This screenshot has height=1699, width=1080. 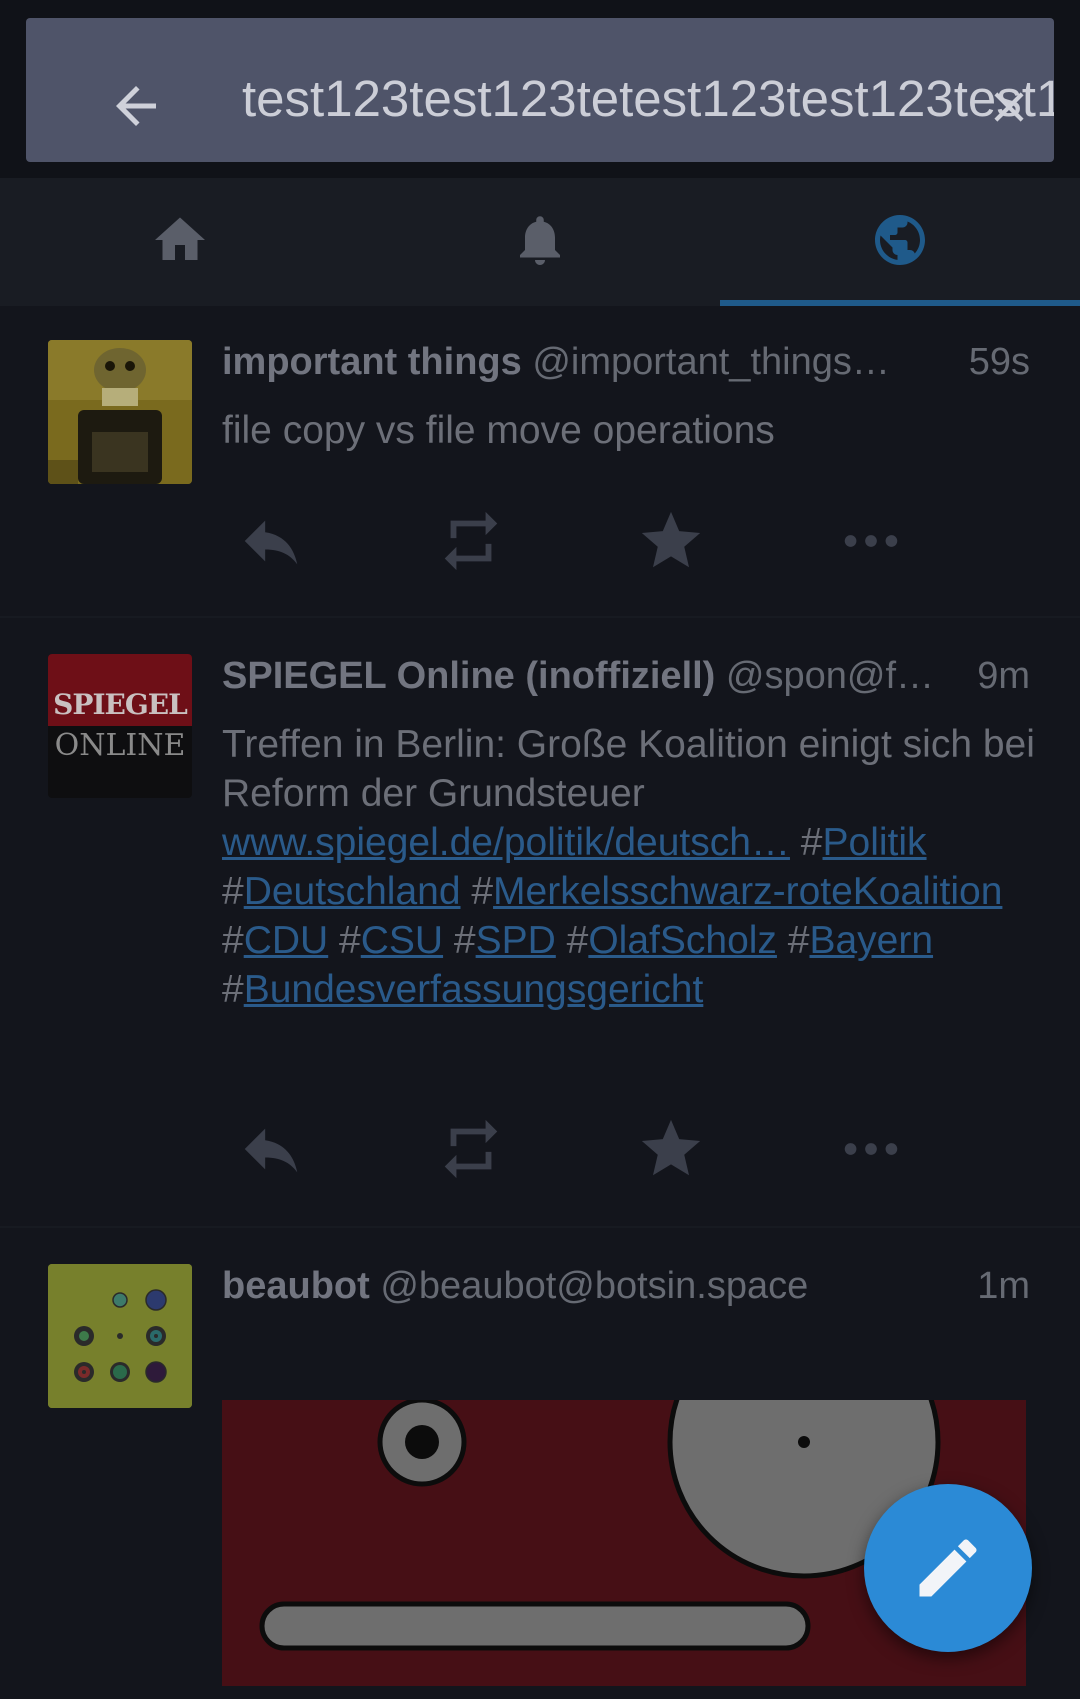 I want to click on account-handle: @beaubot@botsin.space, so click(x=594, y=1286).